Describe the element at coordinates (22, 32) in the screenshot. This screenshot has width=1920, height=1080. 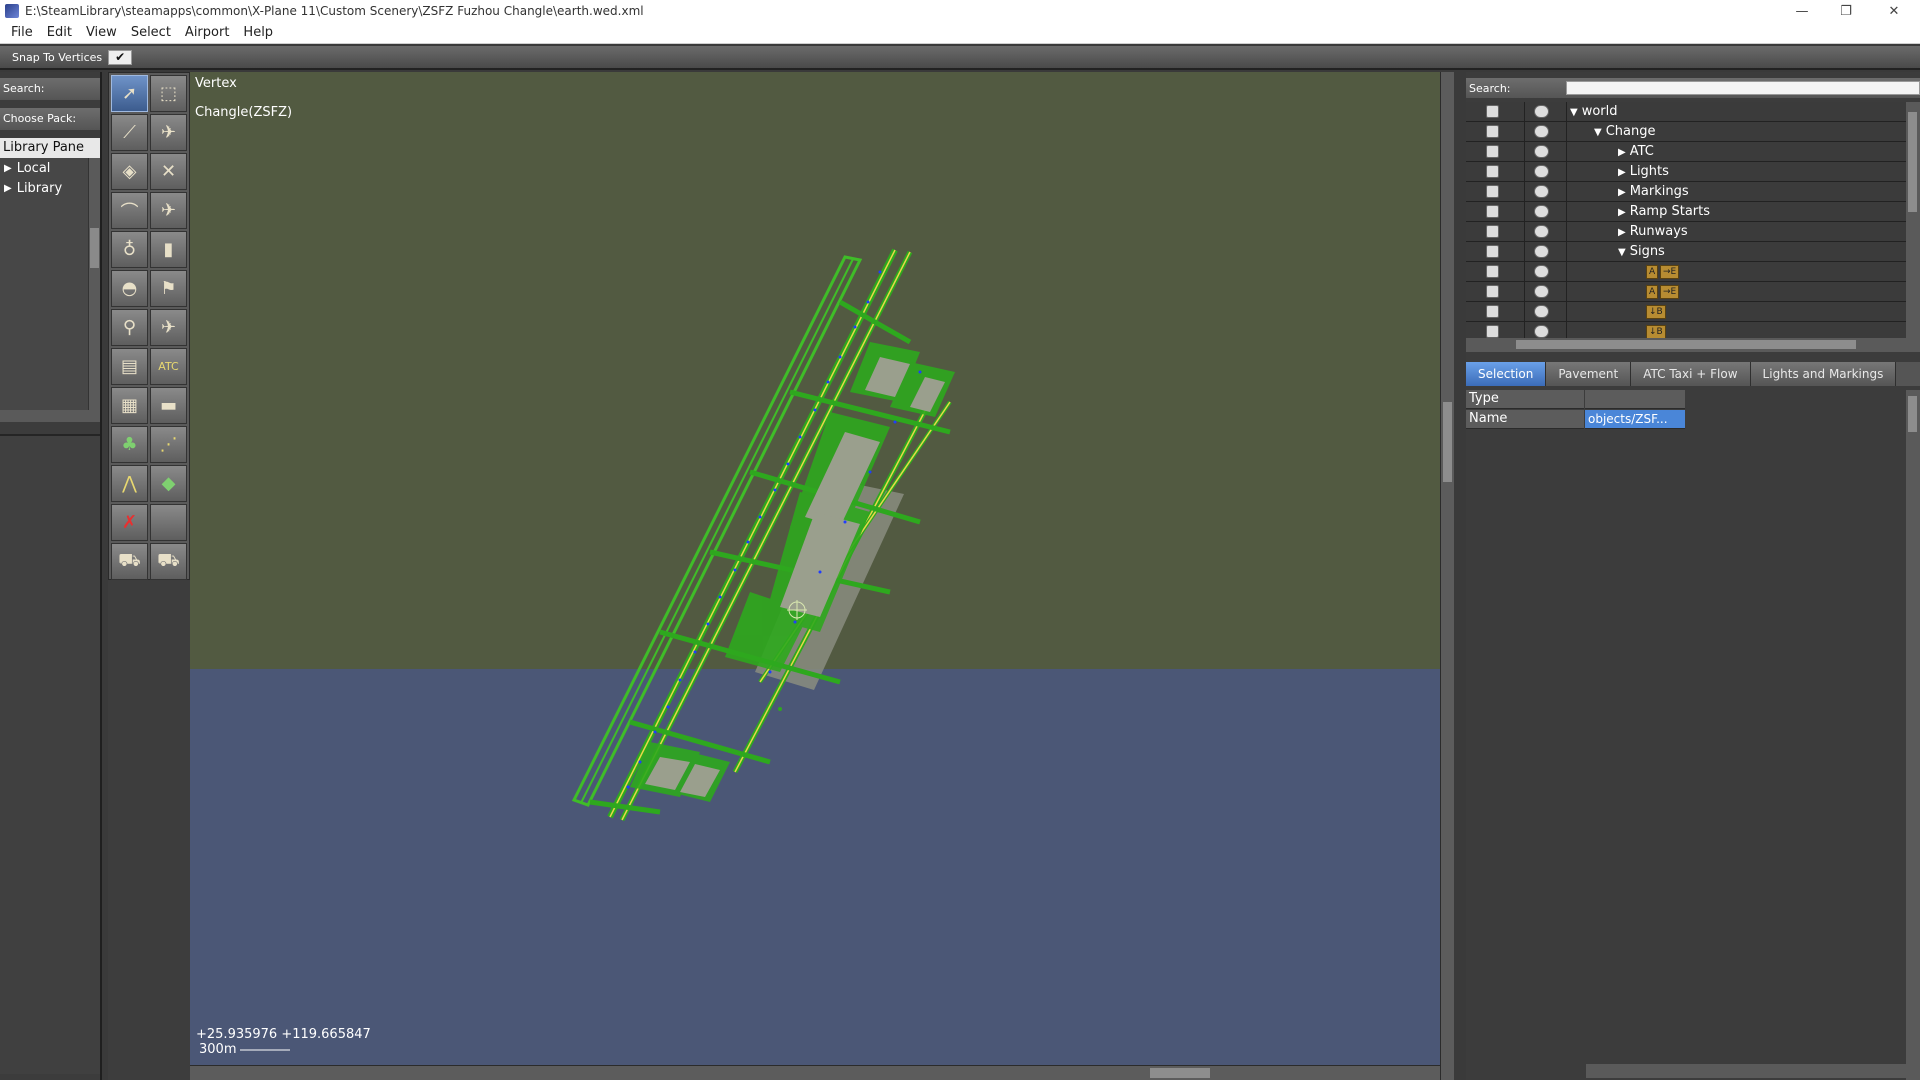
I see `menu-file: File` at that location.